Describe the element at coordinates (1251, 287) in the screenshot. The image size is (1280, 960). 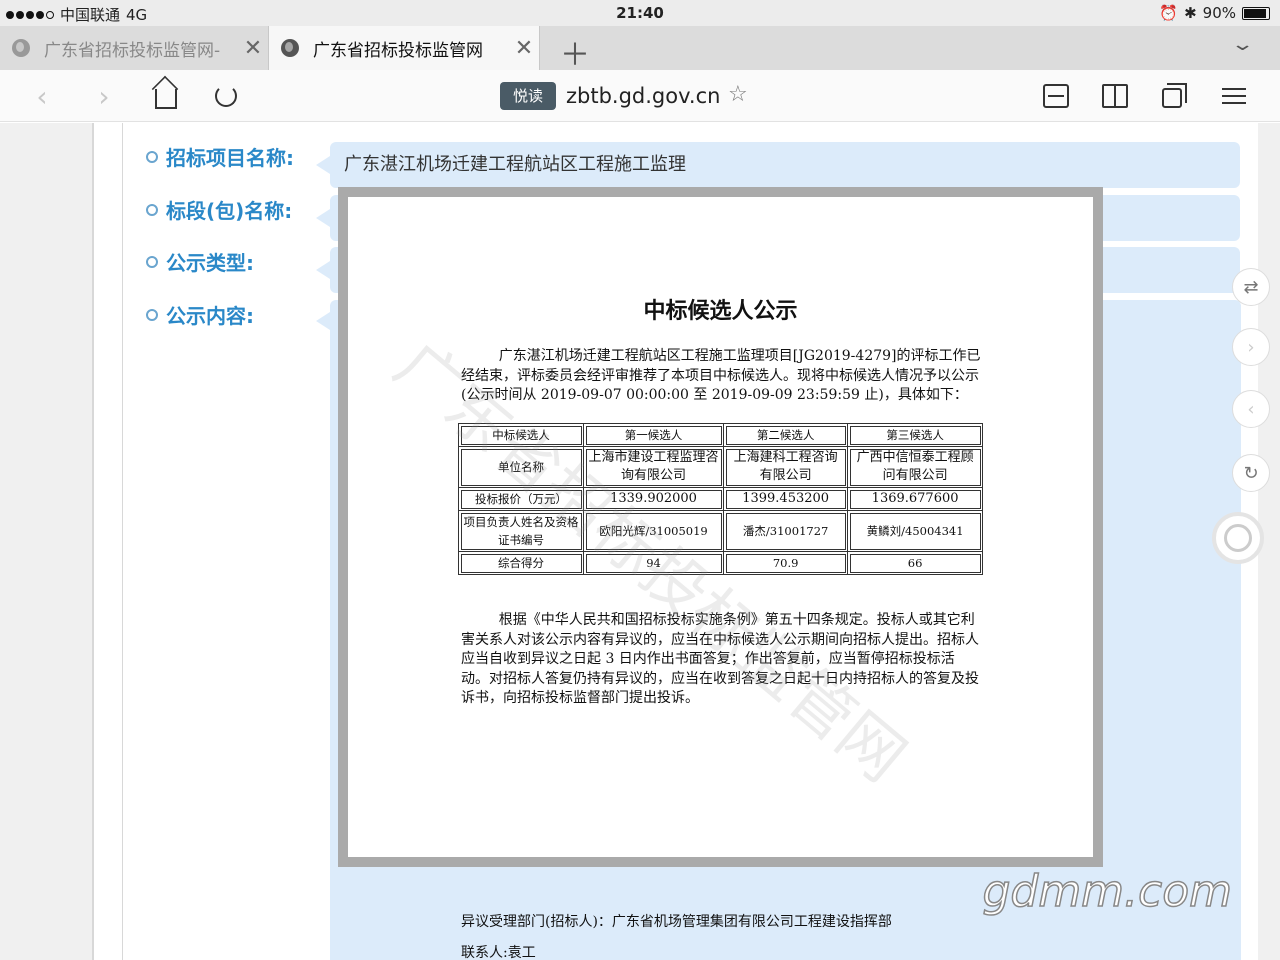
I see `swap-icon: ⇄` at that location.